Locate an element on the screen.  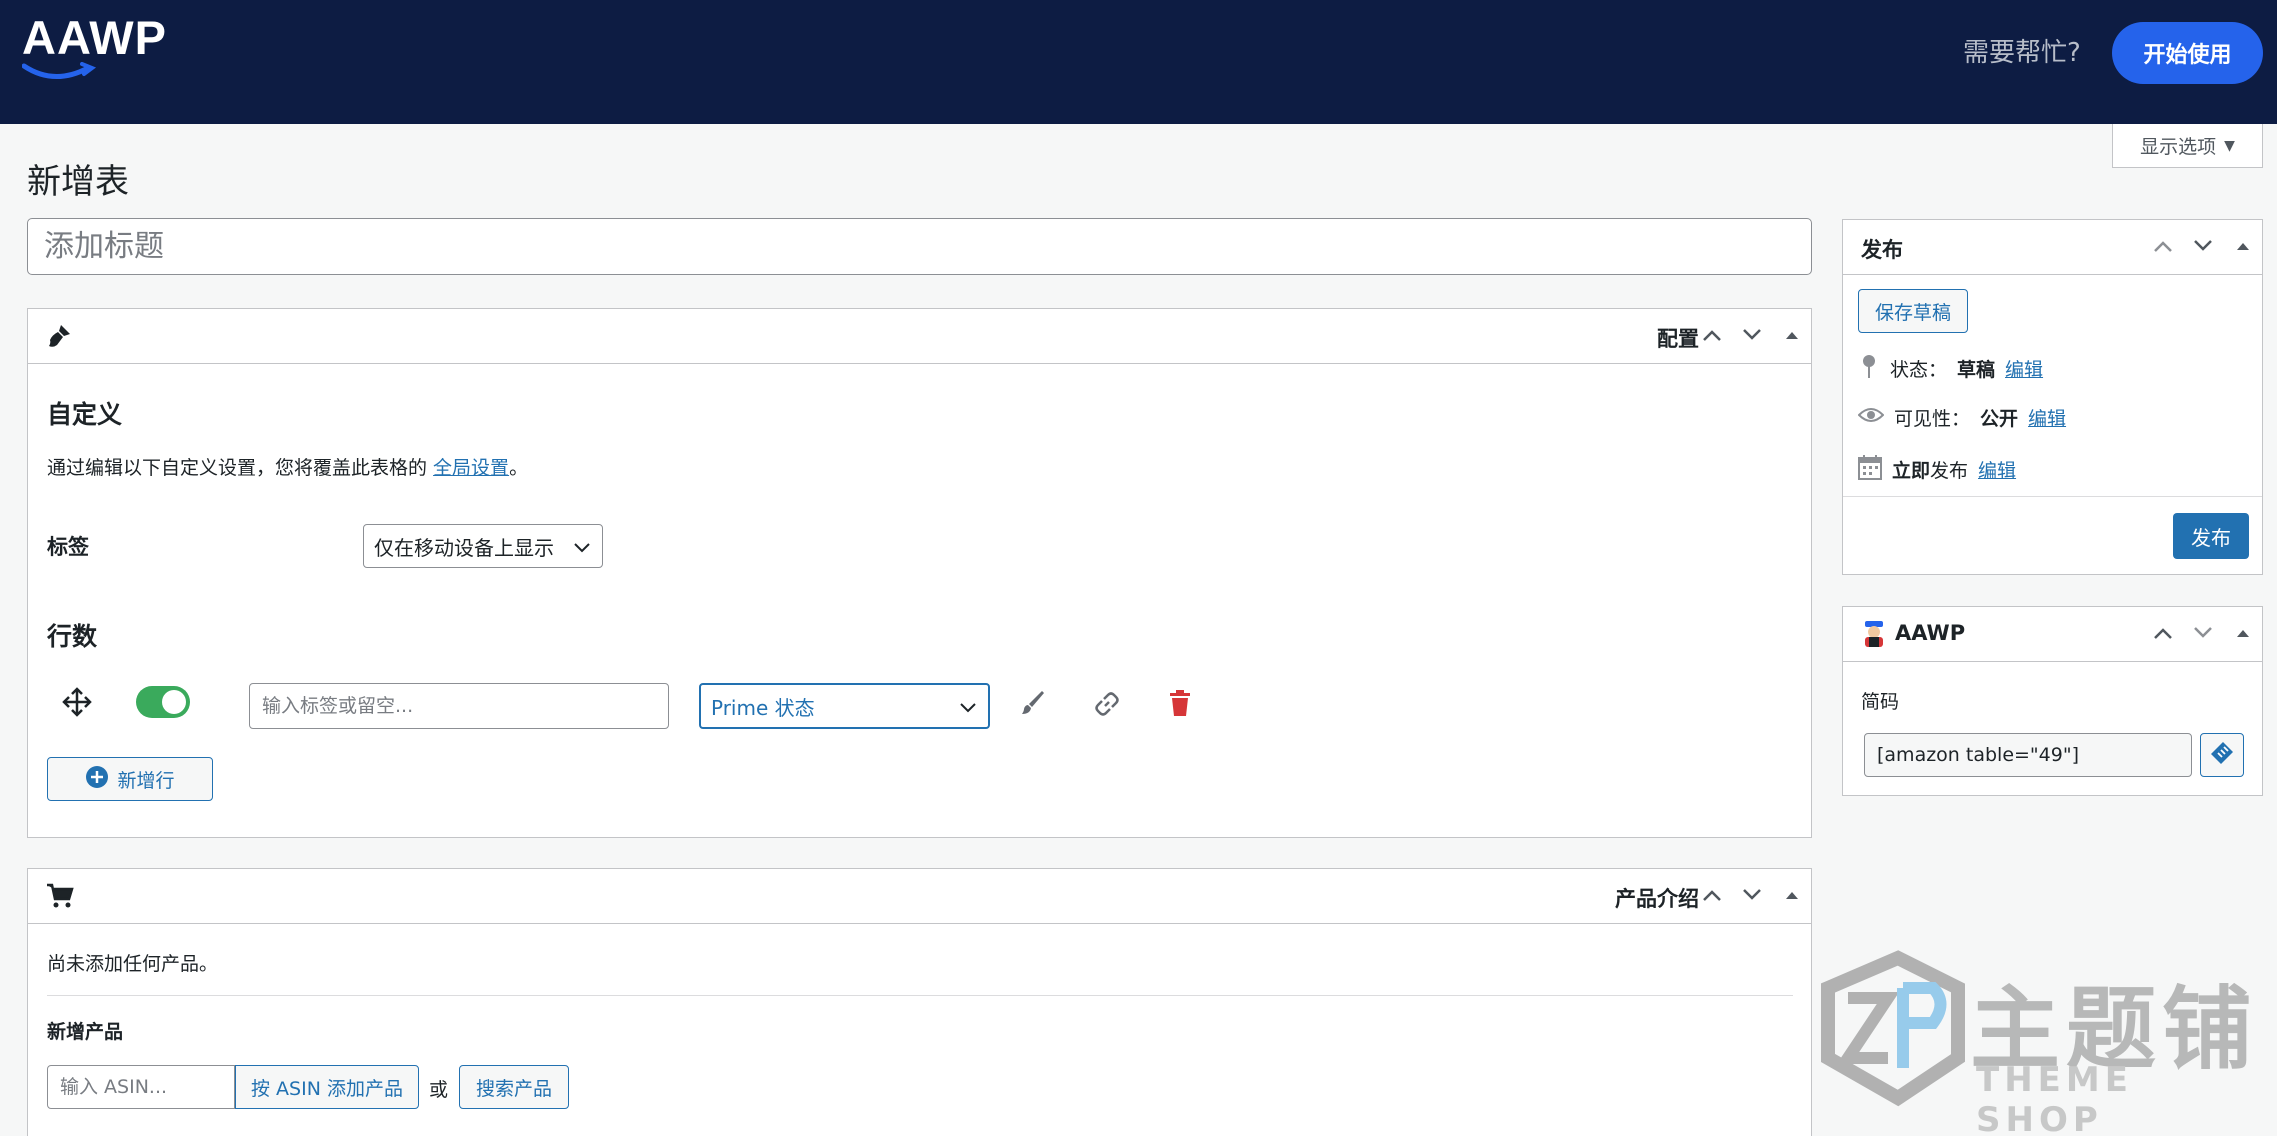
products-divider is located at coordinates (920, 995).